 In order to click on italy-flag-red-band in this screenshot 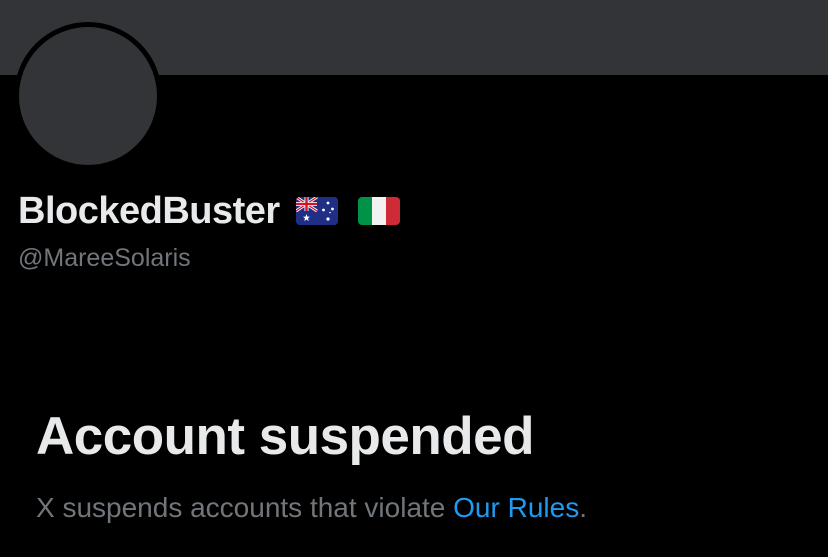, I will do `click(392, 211)`.